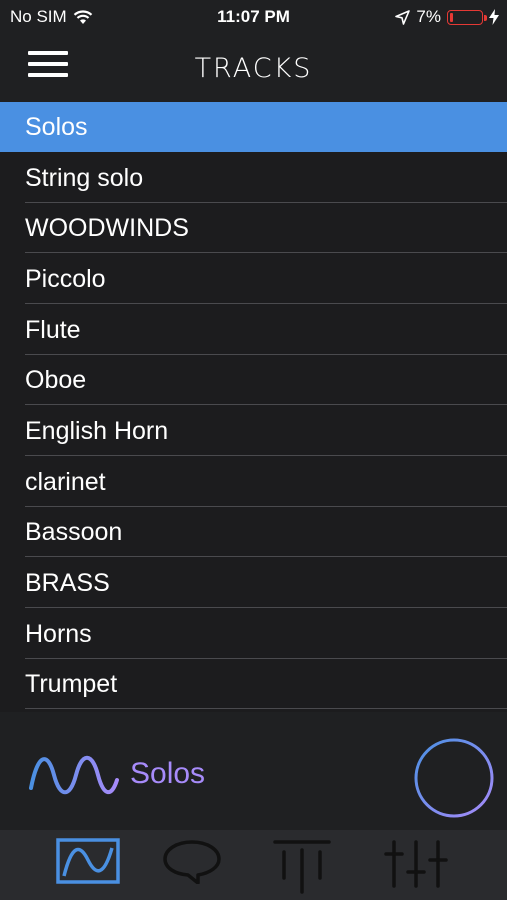 Image resolution: width=507 pixels, height=900 pixels. What do you see at coordinates (253, 865) in the screenshot?
I see `tab-bar` at bounding box center [253, 865].